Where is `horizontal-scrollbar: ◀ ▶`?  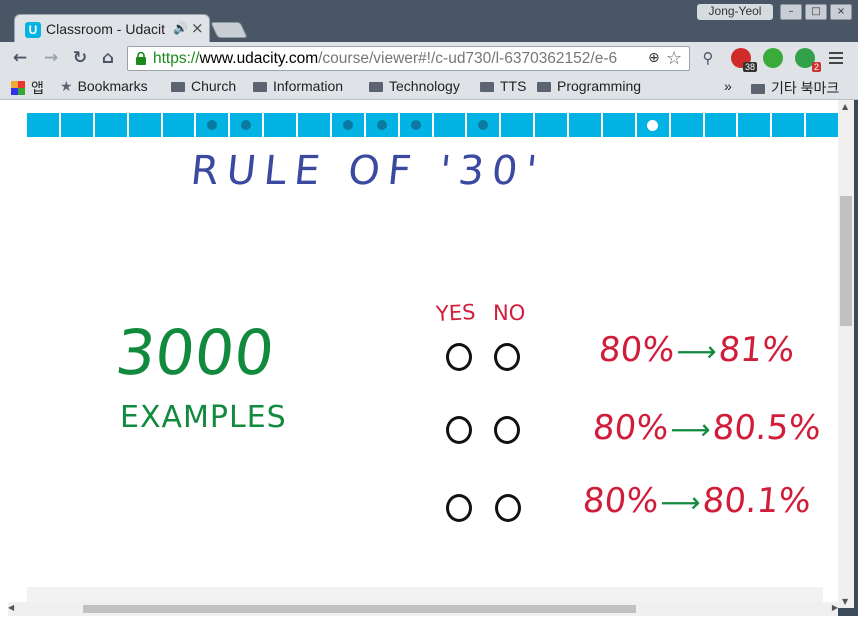 horizontal-scrollbar: ◀ ▶ is located at coordinates (423, 609).